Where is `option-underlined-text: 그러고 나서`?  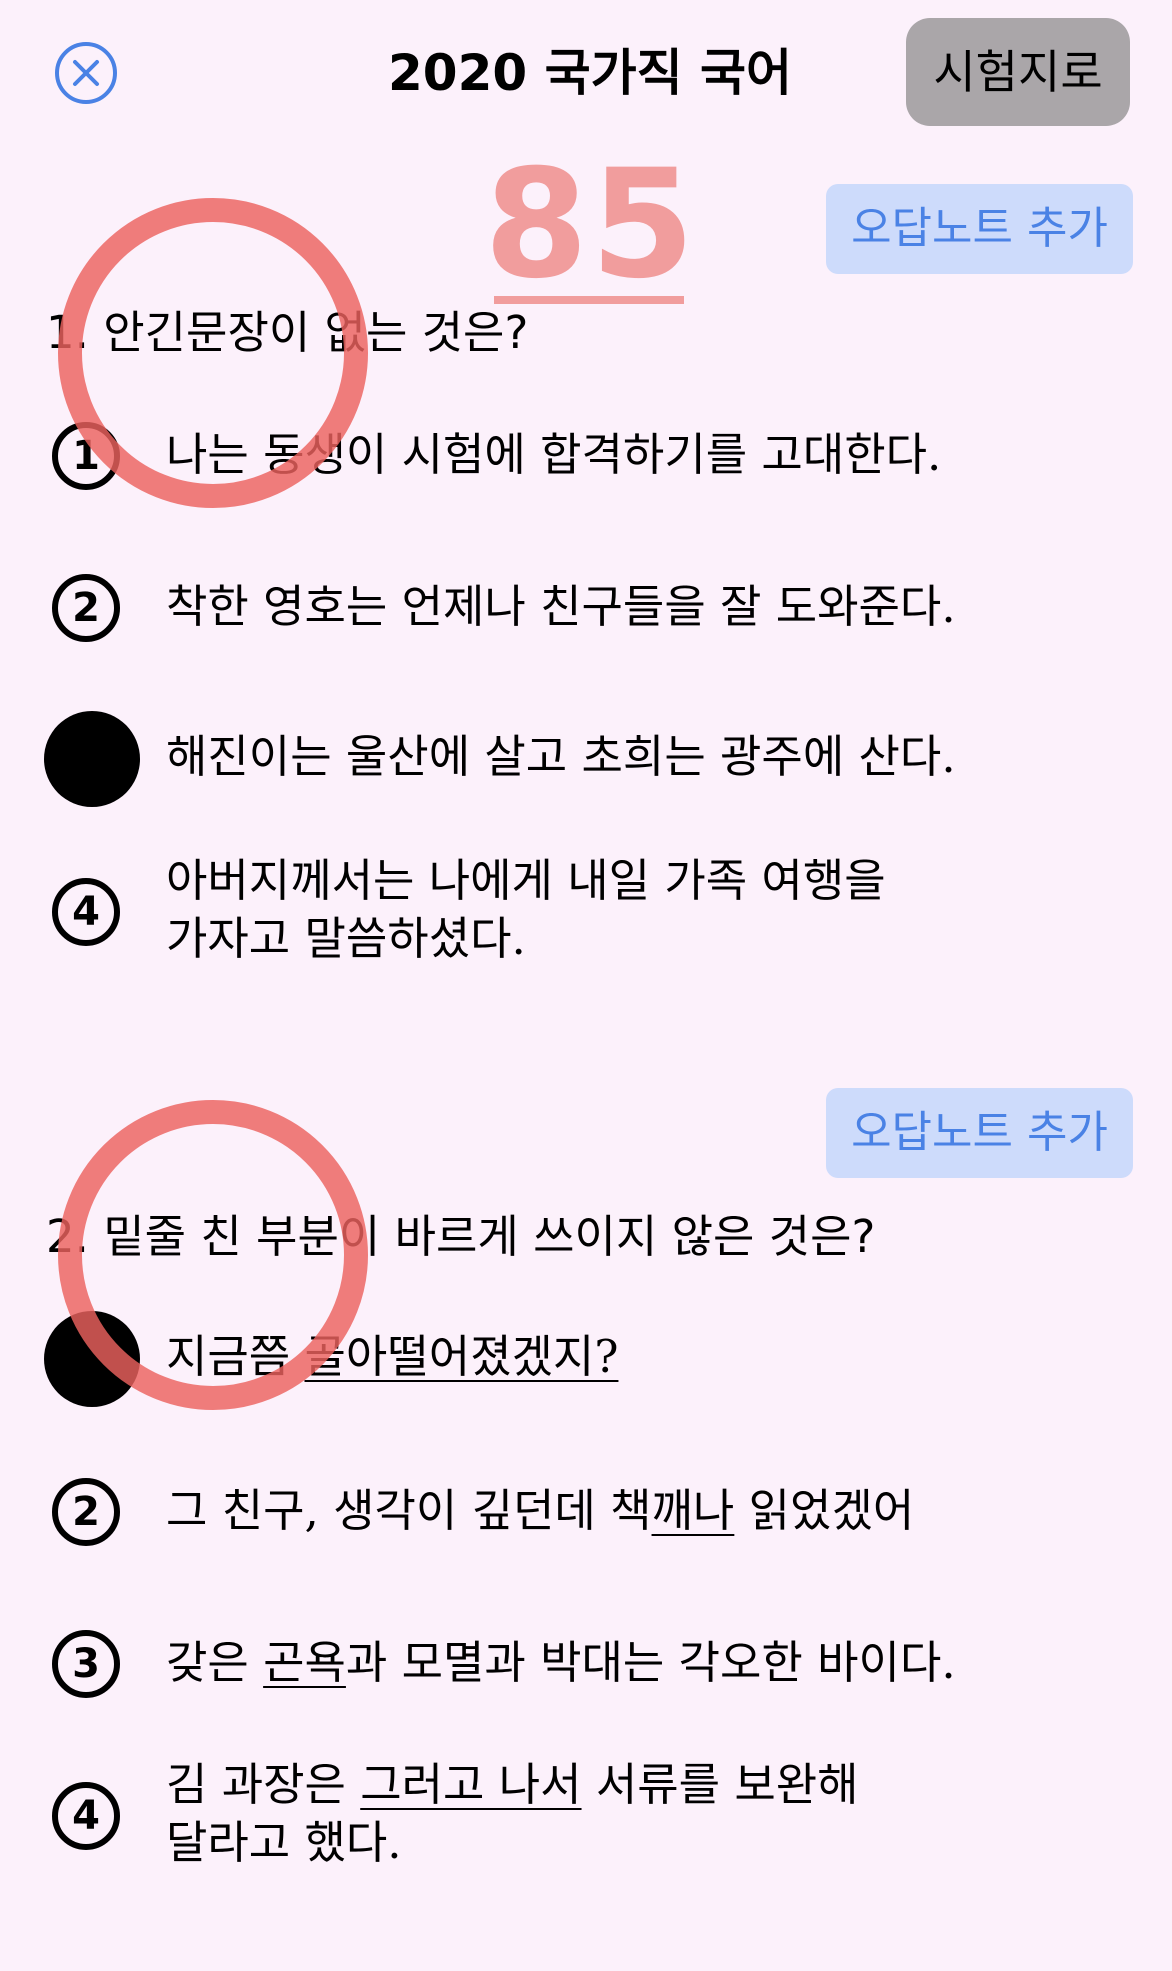 option-underlined-text: 그러고 나서 is located at coordinates (471, 1784).